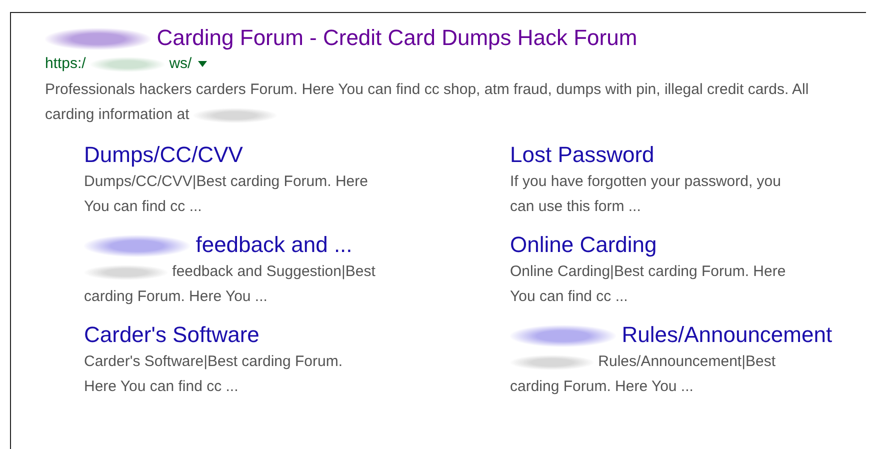 The image size is (869, 449). I want to click on result-url: https:/ ws/, so click(118, 64).